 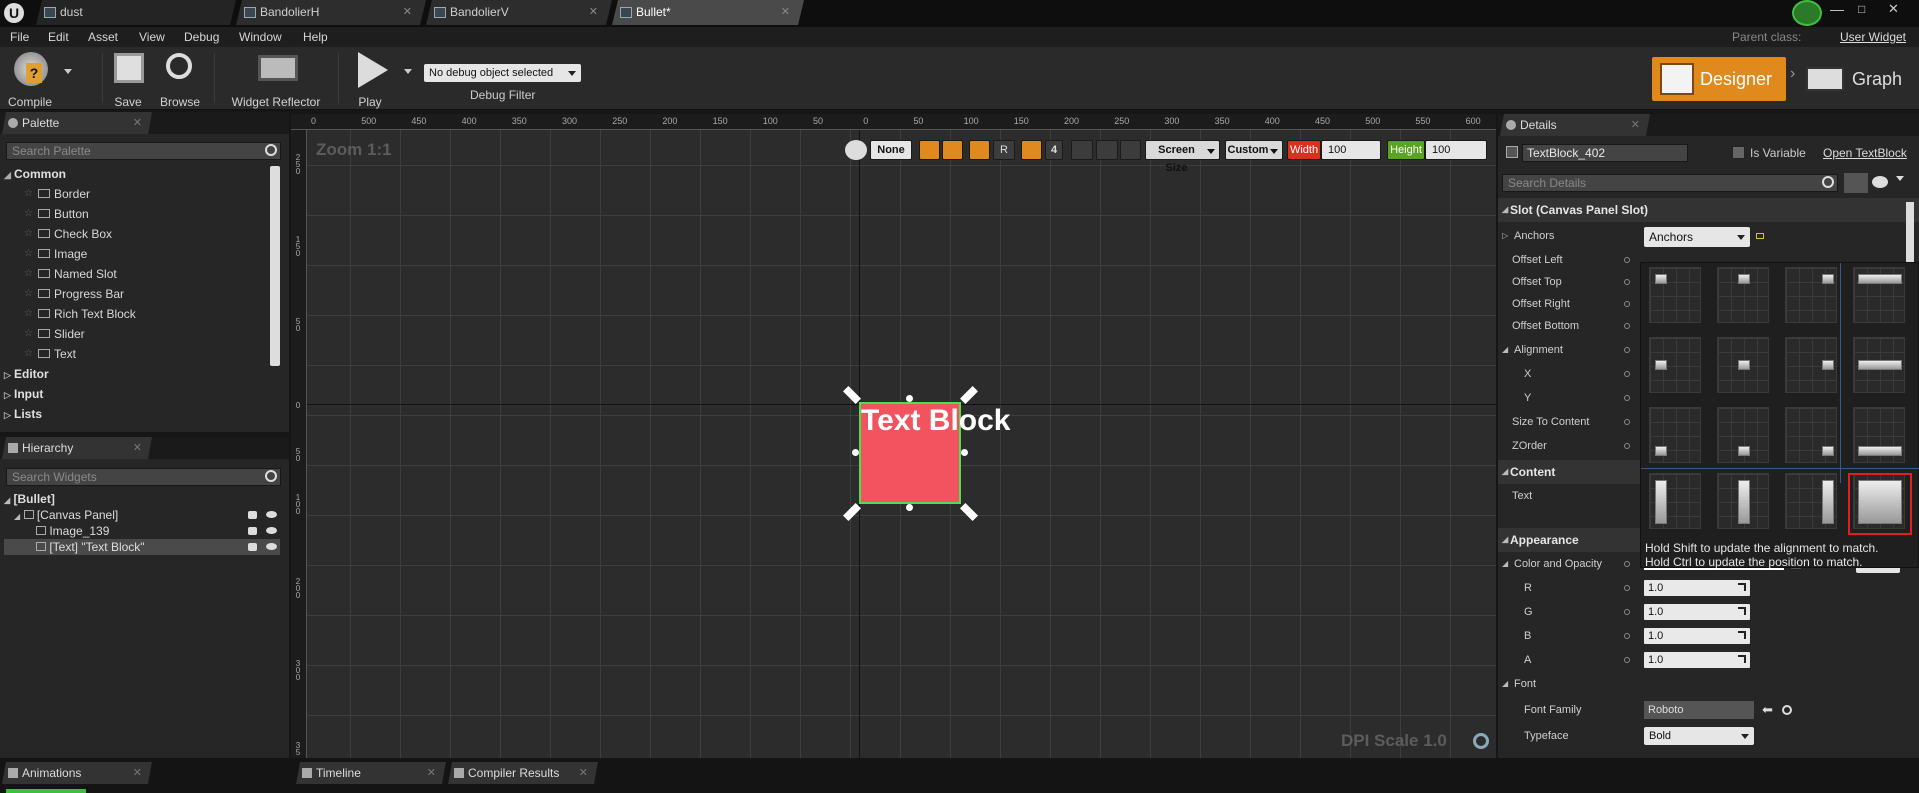 What do you see at coordinates (502, 73) in the screenshot?
I see `debug-object-dropdown: No debug object selected` at bounding box center [502, 73].